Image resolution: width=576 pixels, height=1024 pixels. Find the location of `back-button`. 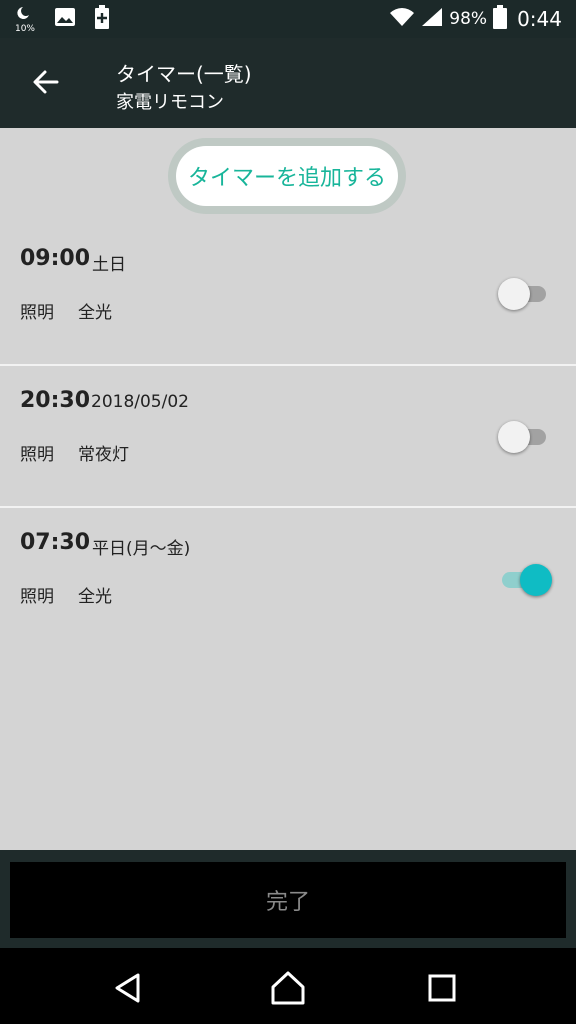

back-button is located at coordinates (46, 82).